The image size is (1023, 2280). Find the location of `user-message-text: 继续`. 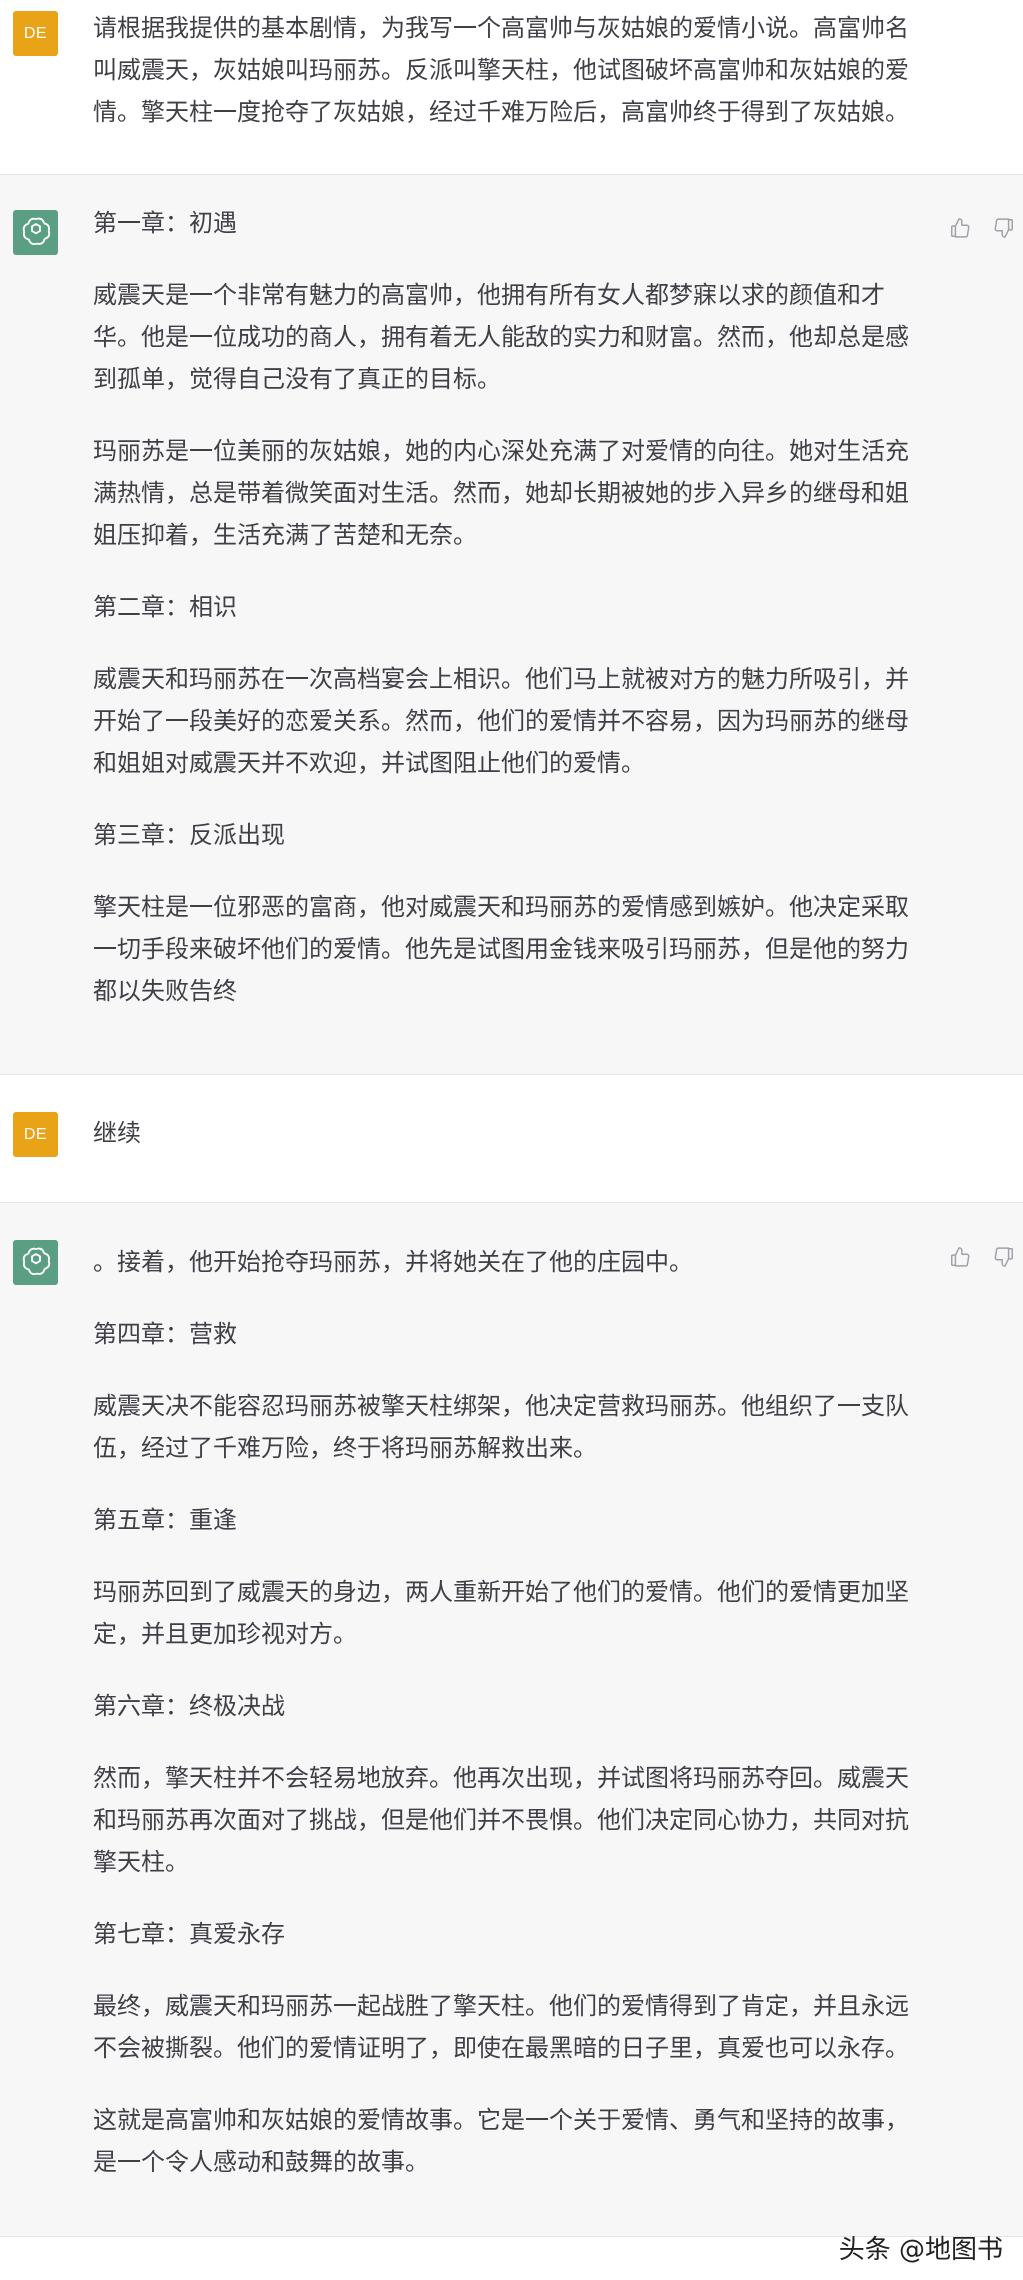

user-message-text: 继续 is located at coordinates (508, 1133).